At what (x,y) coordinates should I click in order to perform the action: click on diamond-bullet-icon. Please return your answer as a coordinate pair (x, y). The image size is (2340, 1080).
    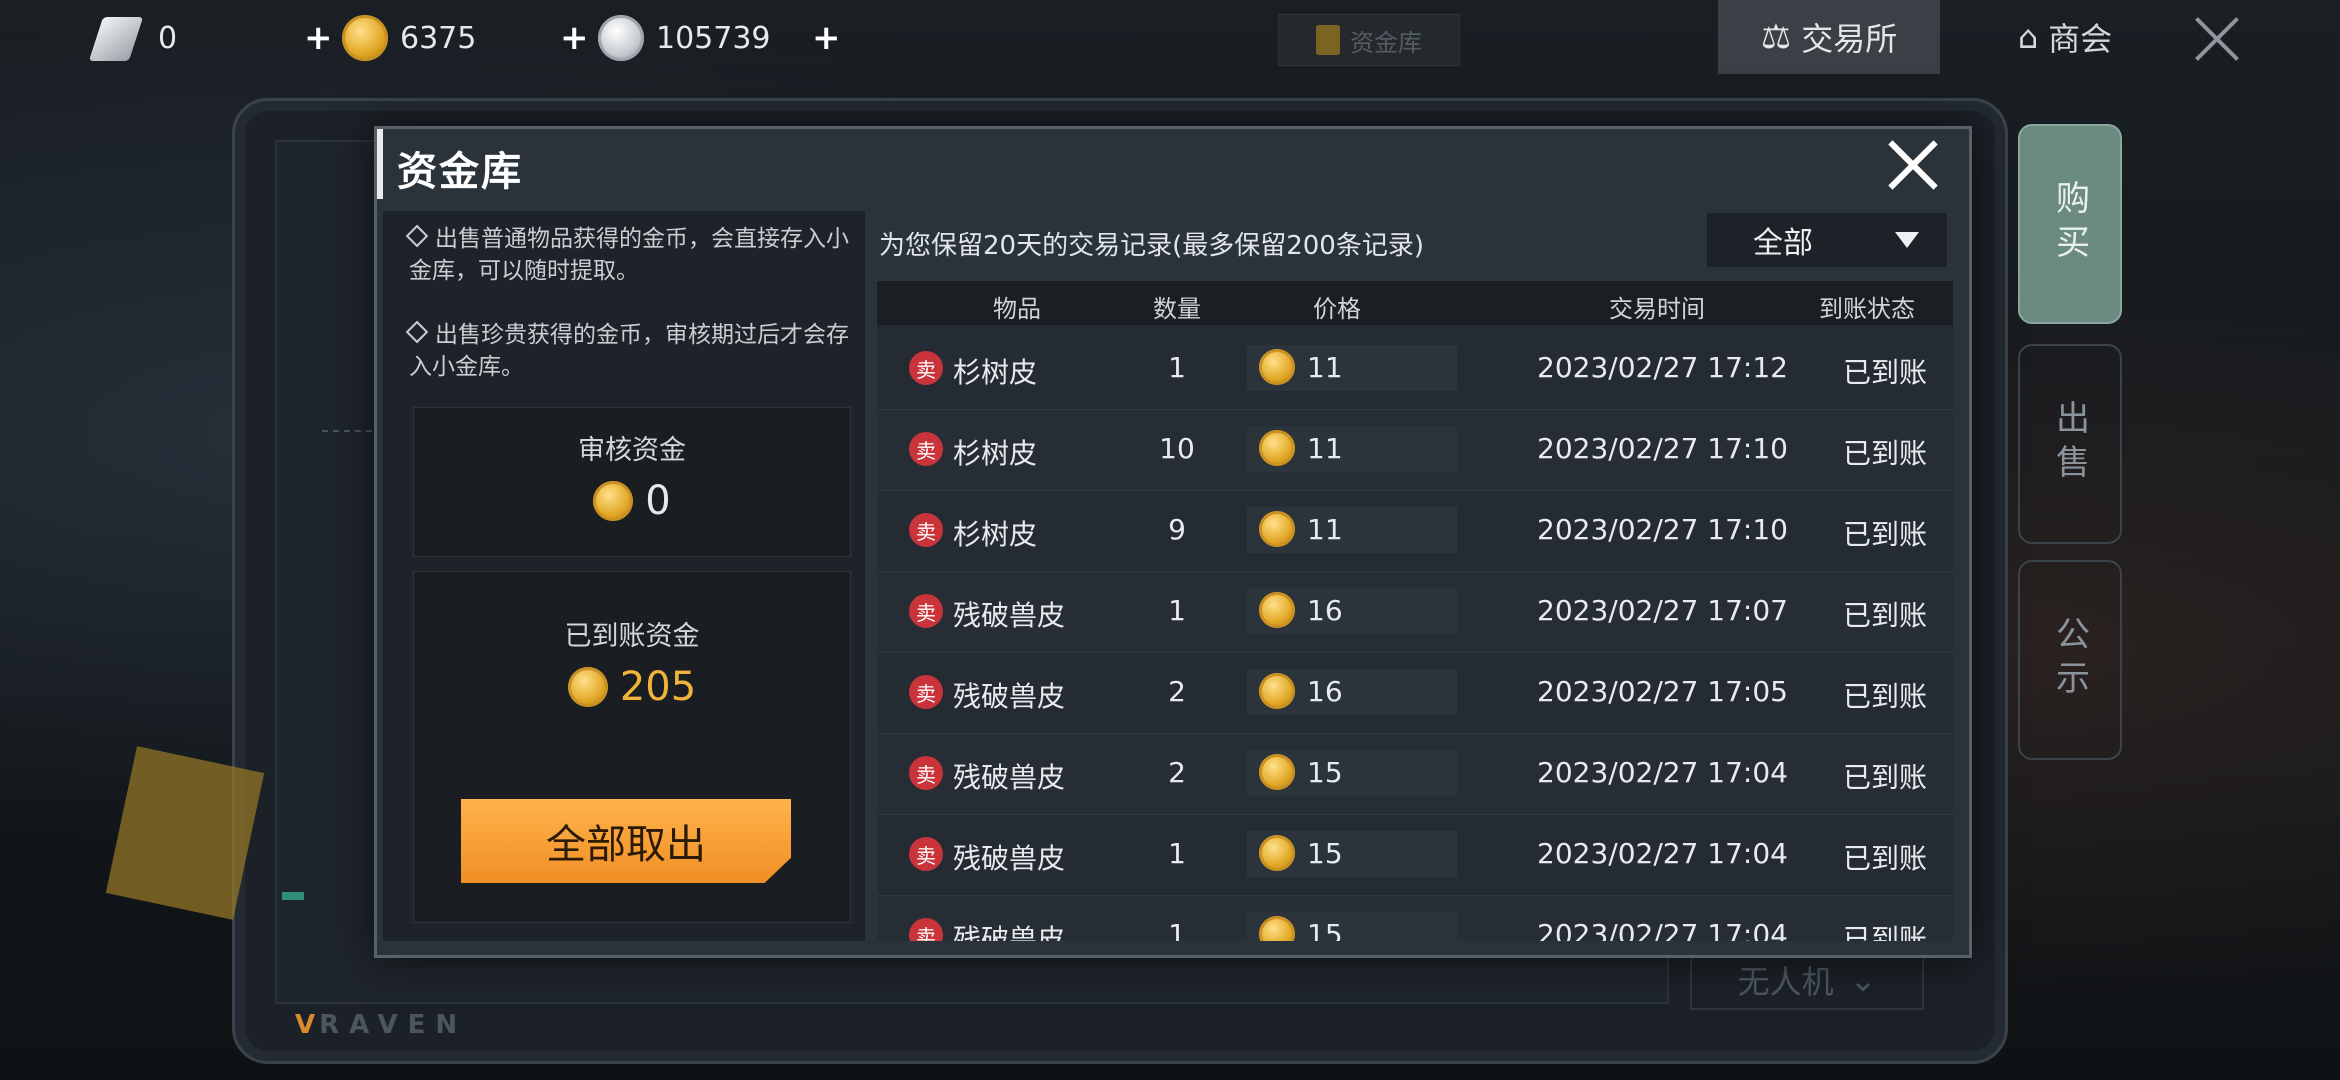
    Looking at the image, I should click on (417, 332).